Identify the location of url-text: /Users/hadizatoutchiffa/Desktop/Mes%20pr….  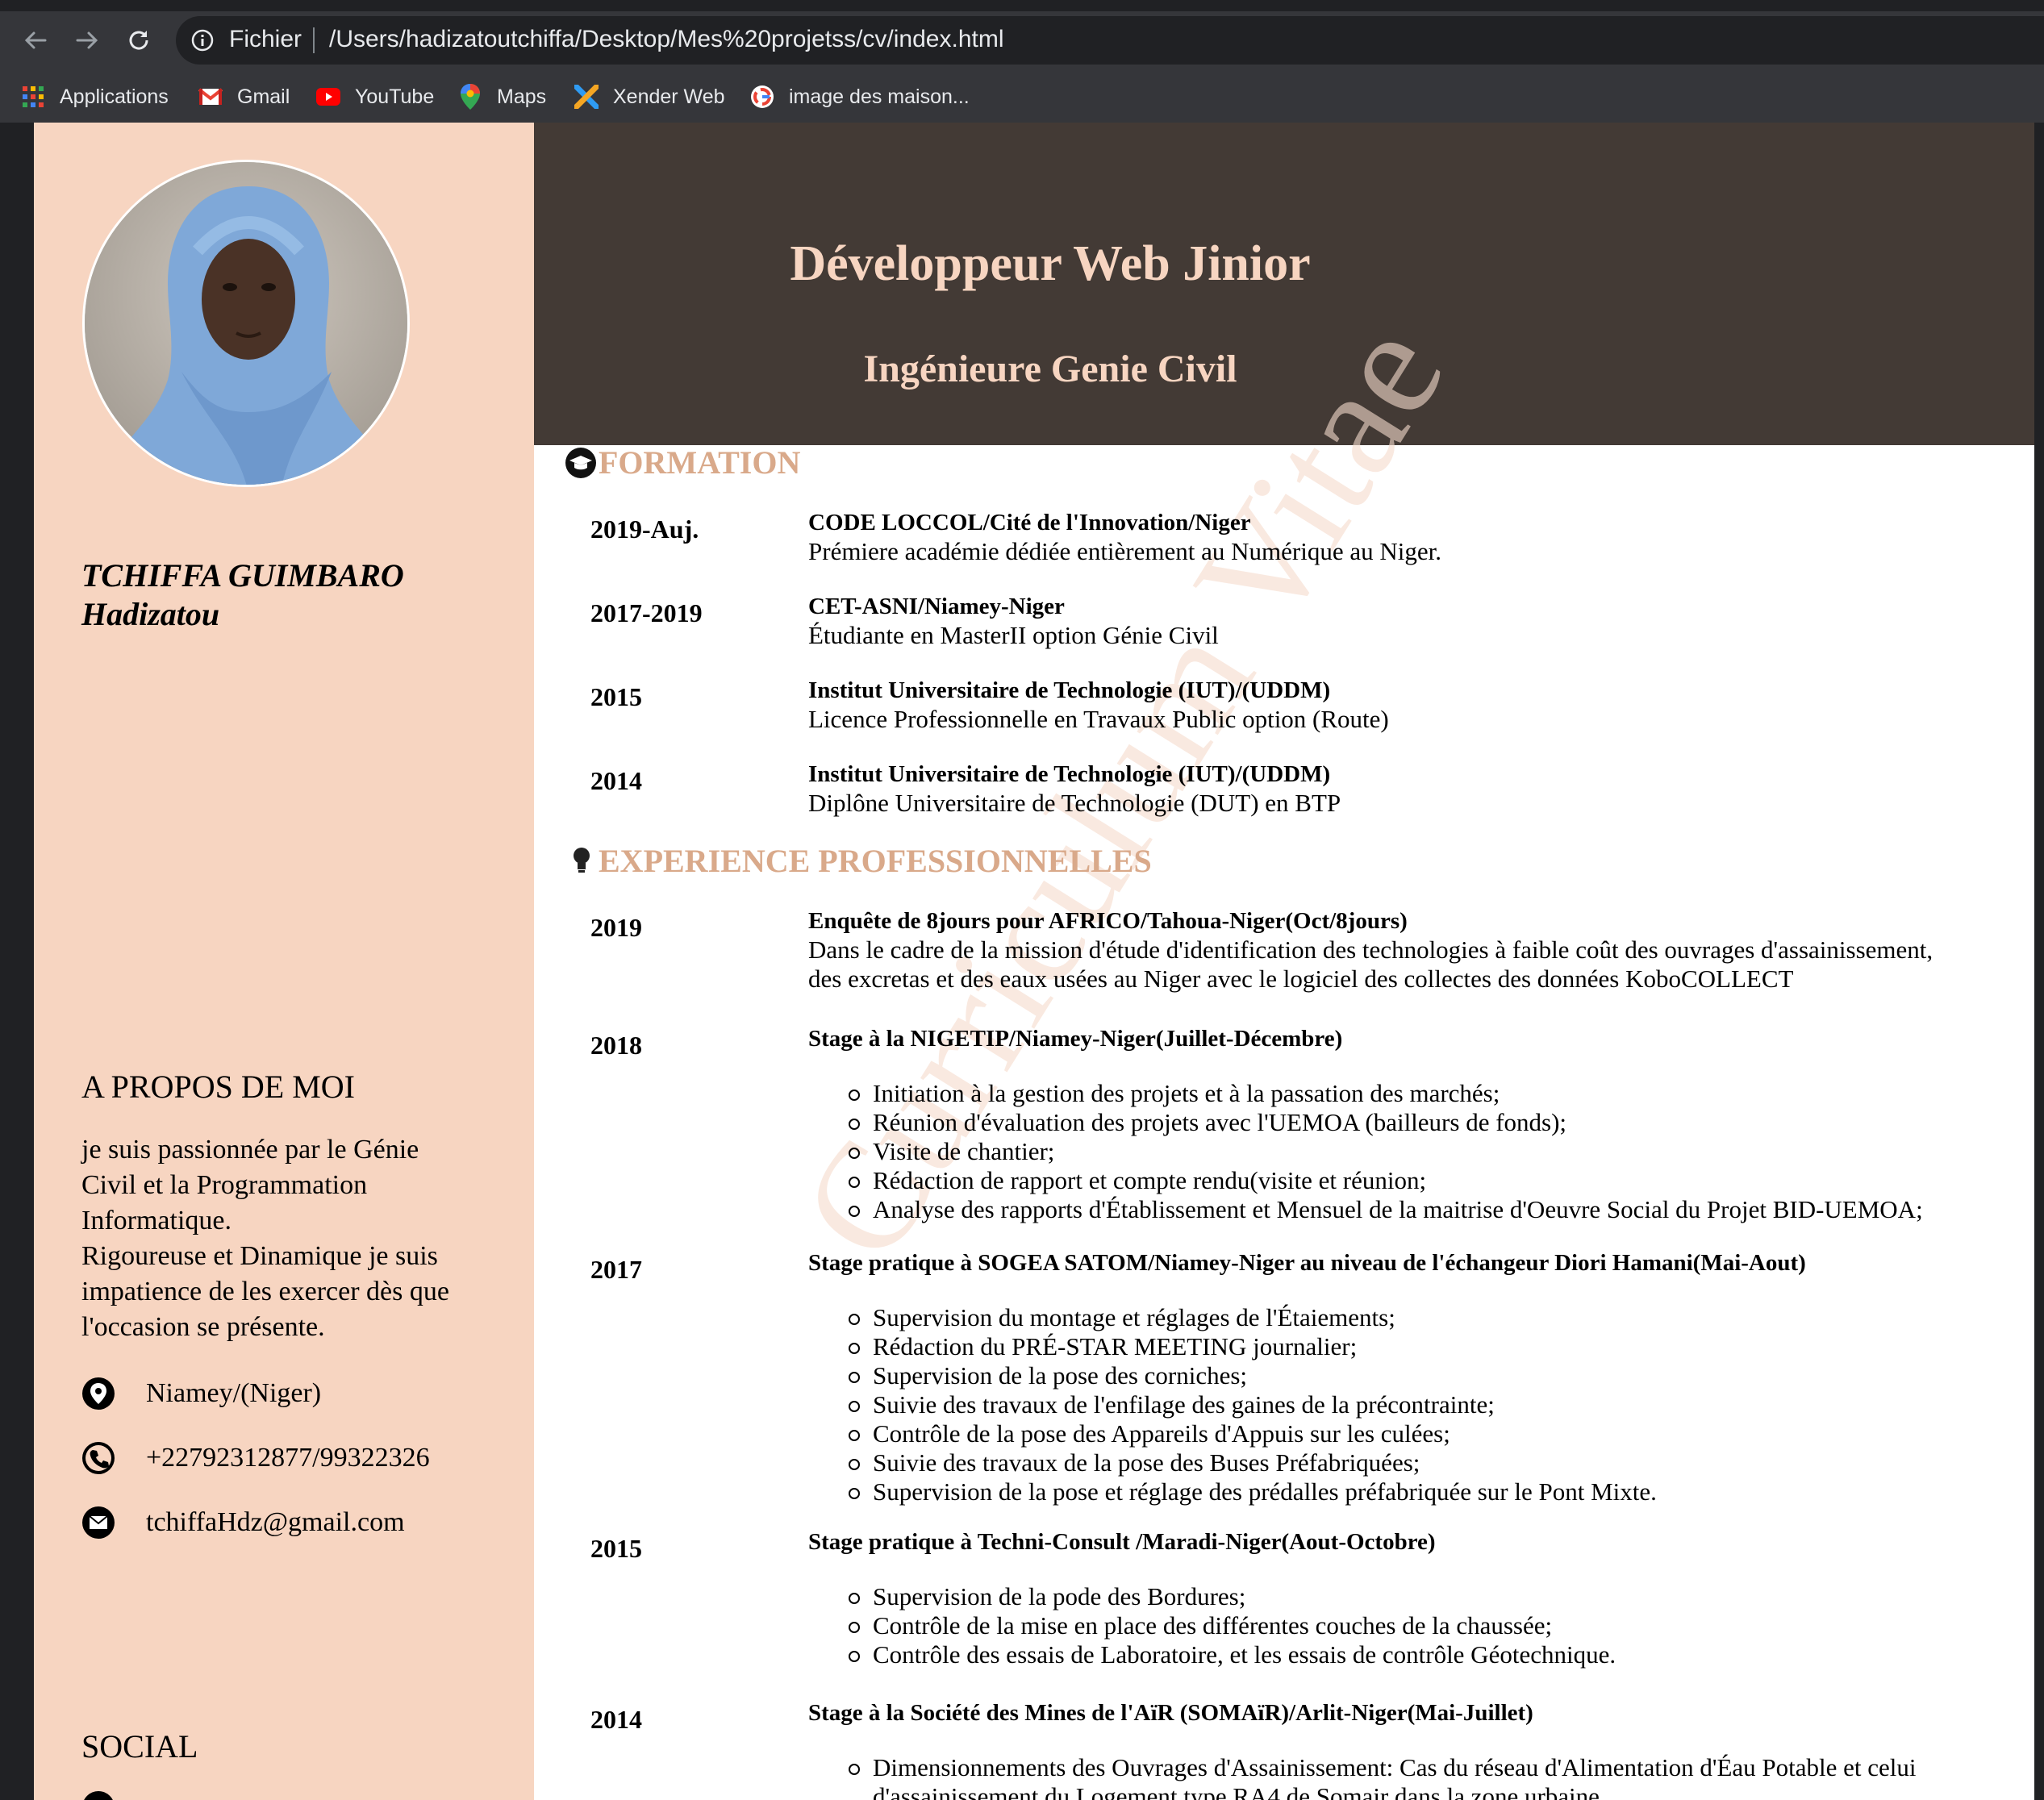
(667, 39).